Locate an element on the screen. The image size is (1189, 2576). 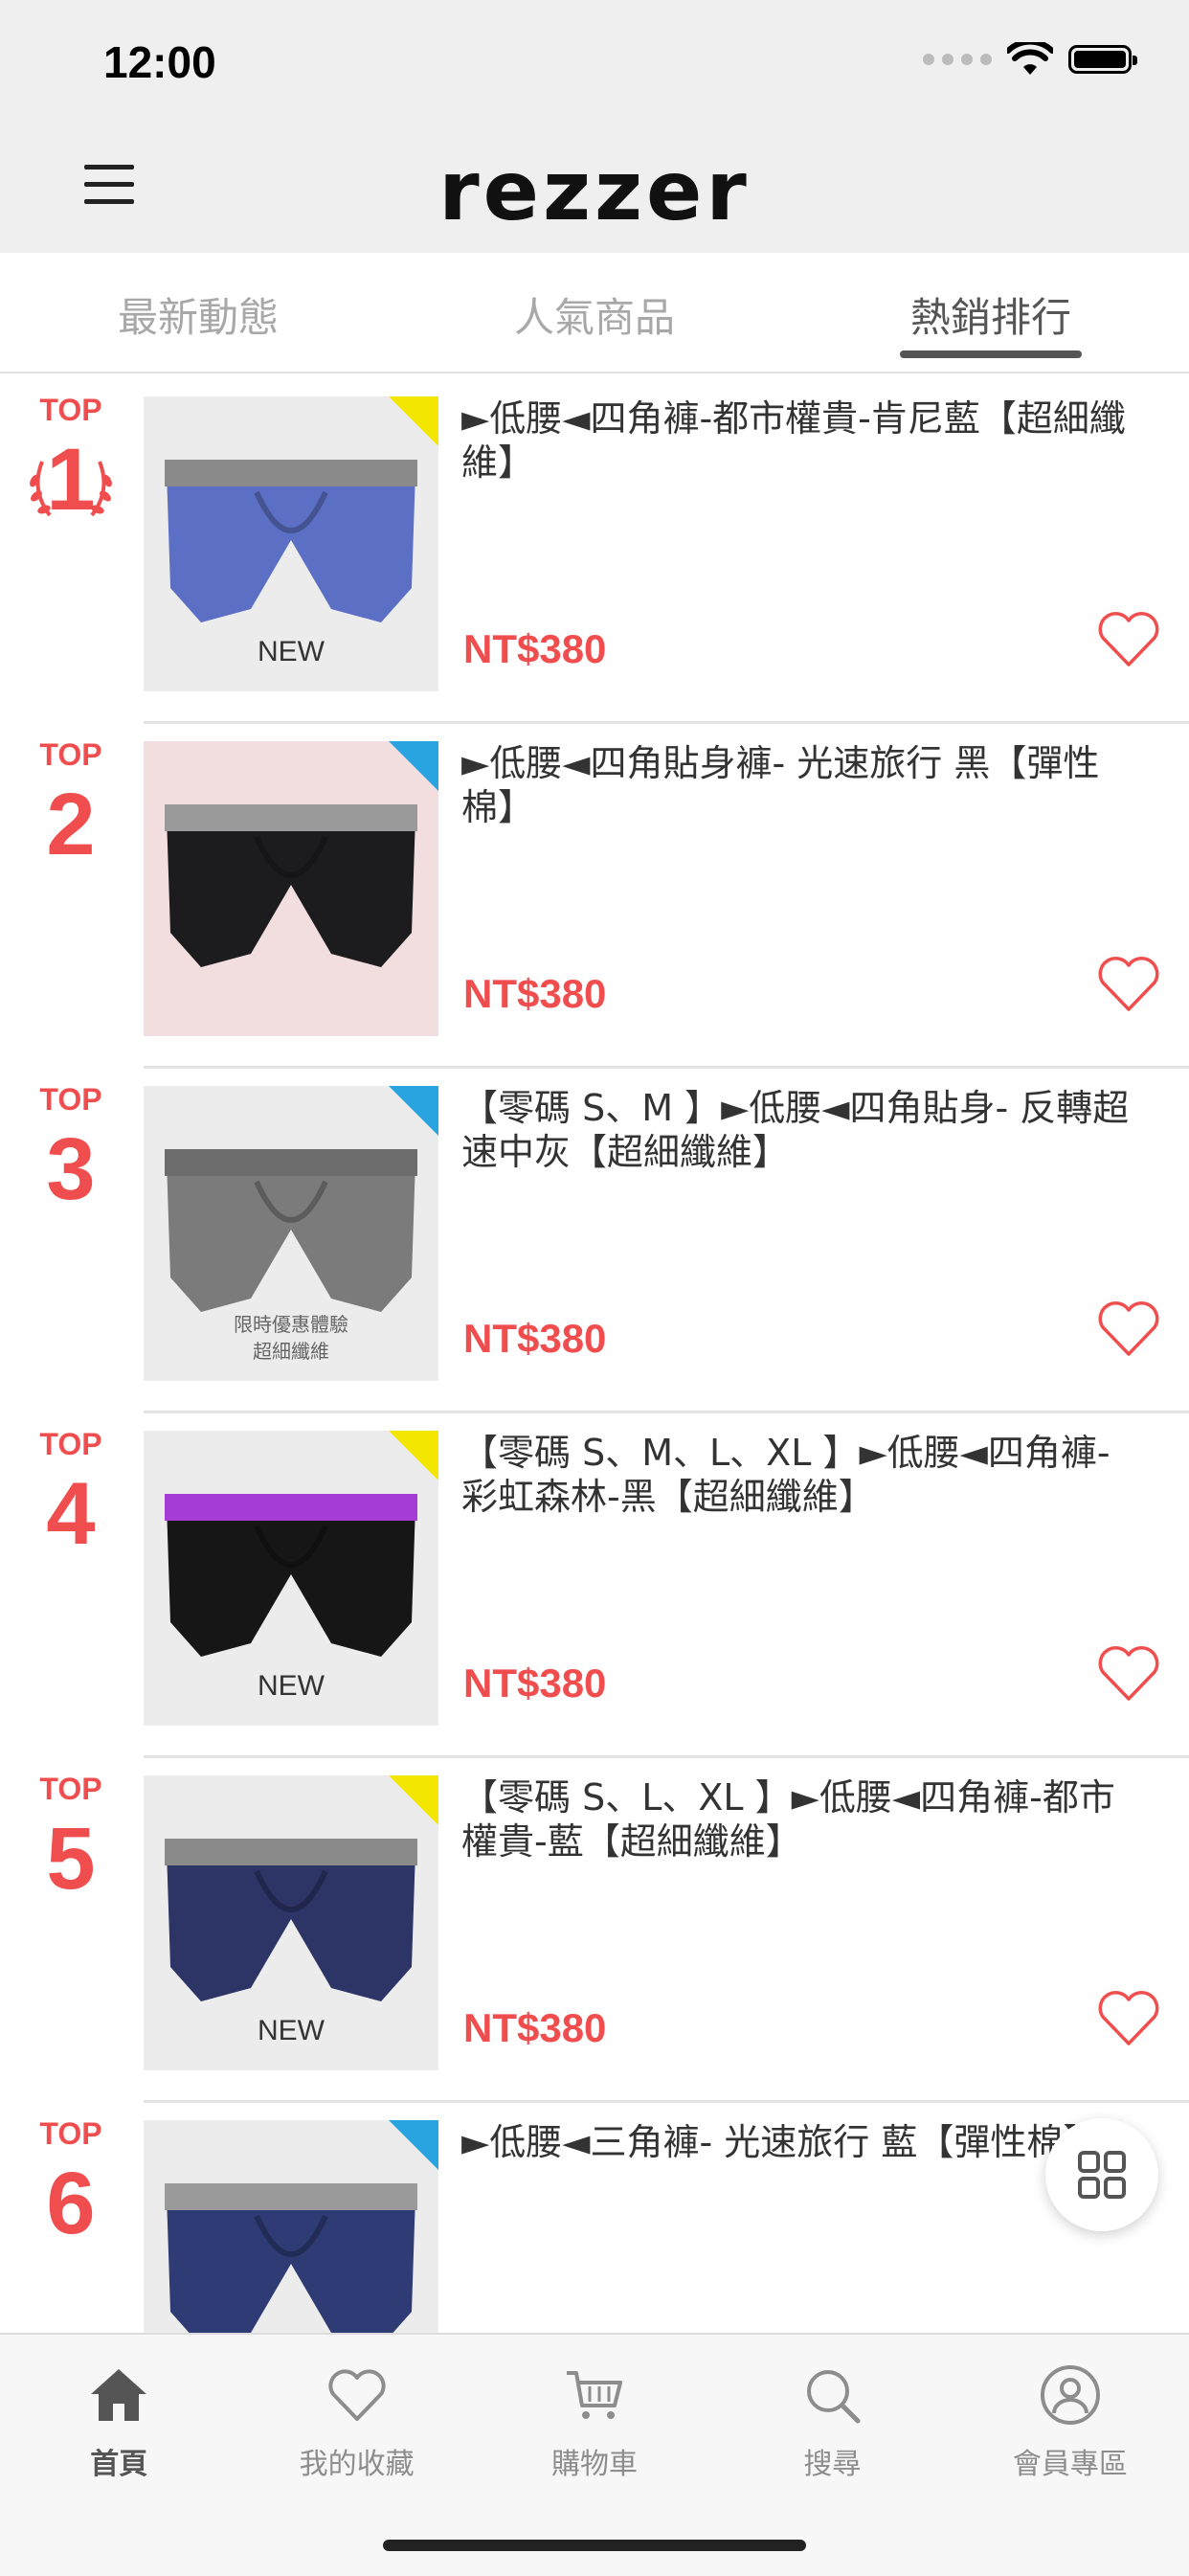
nav-search: 搜尋 is located at coordinates (832, 2408).